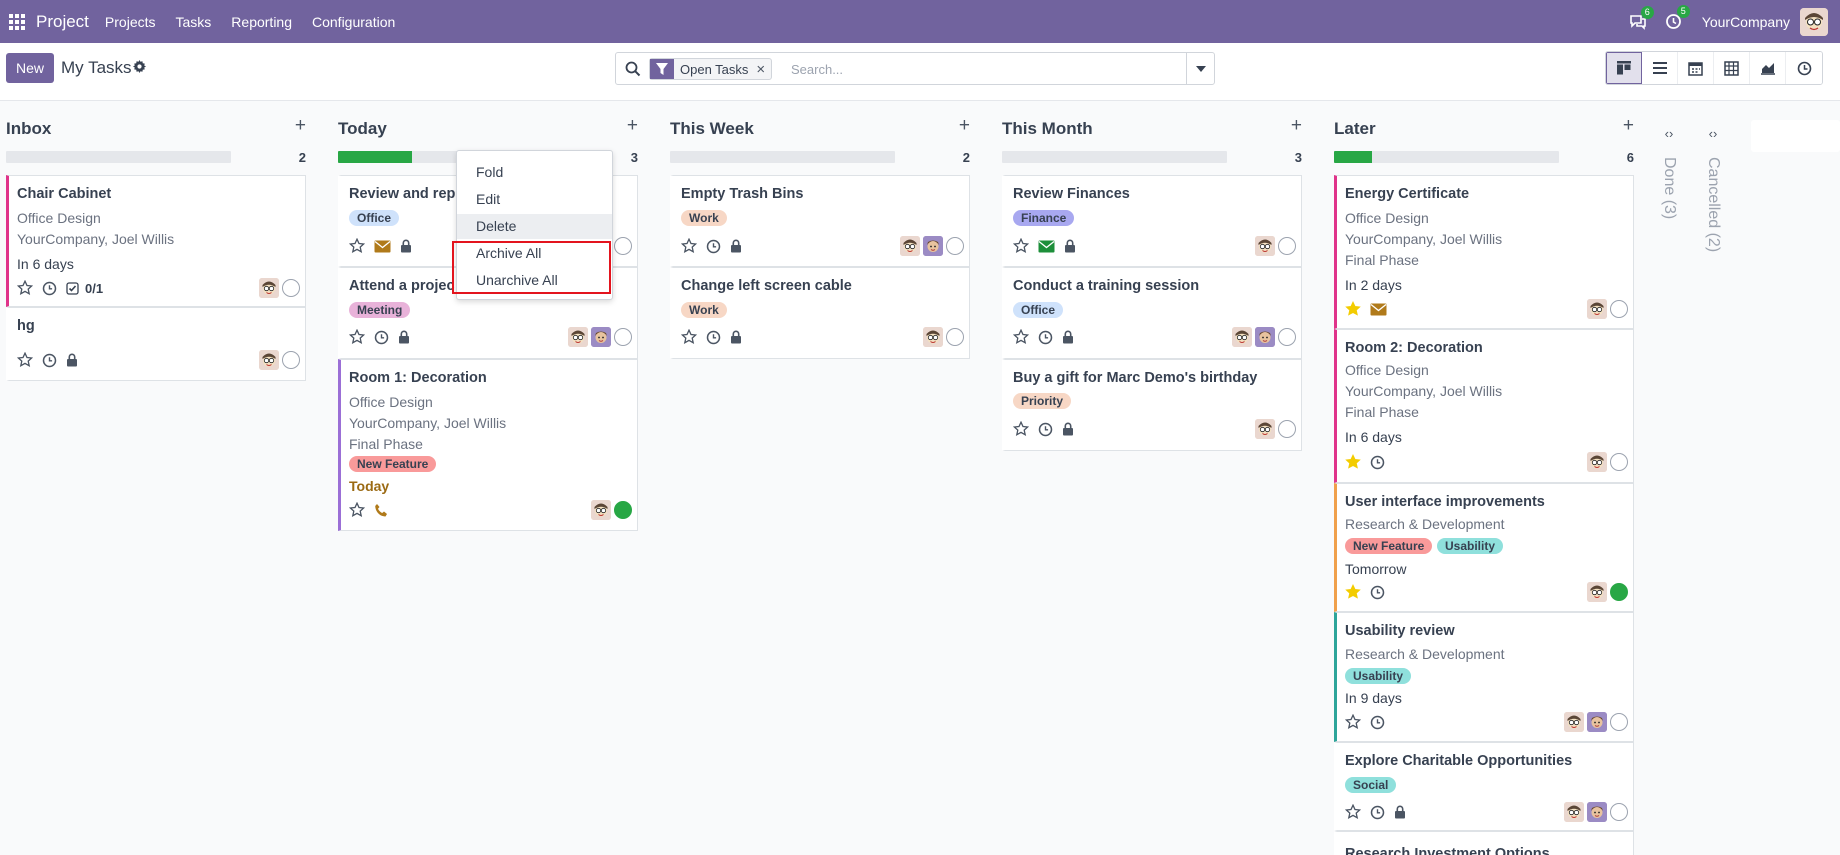 The image size is (1840, 855). What do you see at coordinates (820, 313) in the screenshot?
I see `task-card: Change left screen cable Work` at bounding box center [820, 313].